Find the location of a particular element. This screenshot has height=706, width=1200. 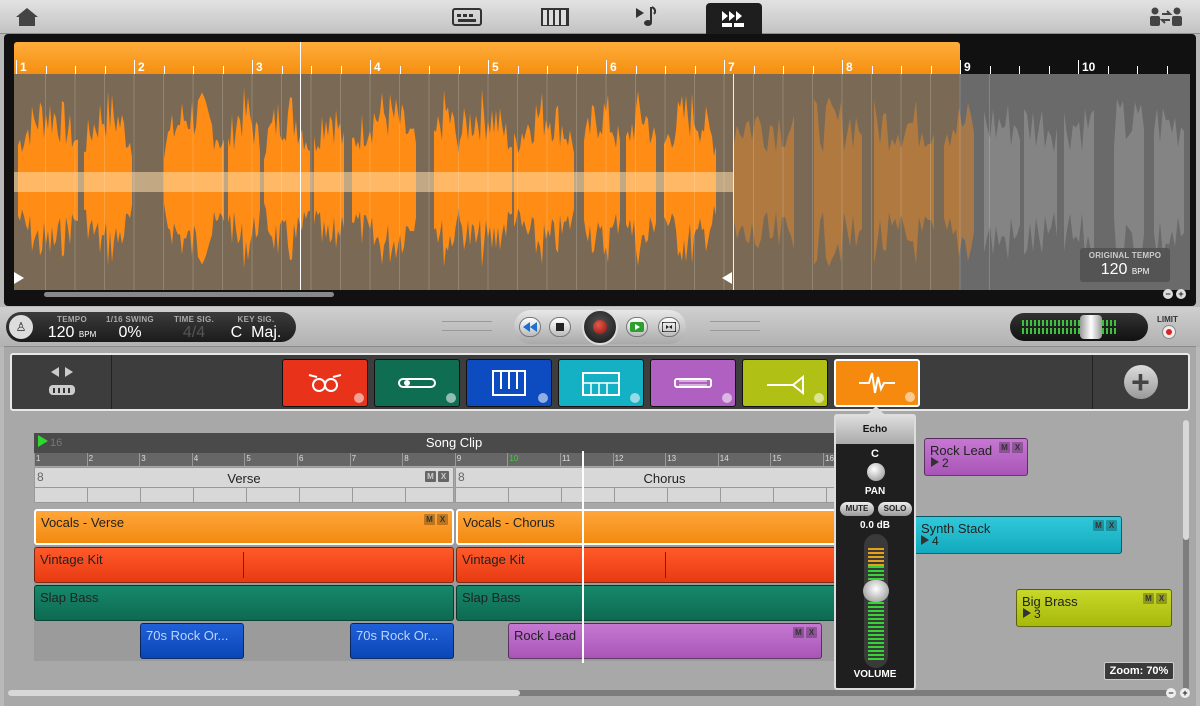

tempo-display: TEMPO 120 BPM is located at coordinates (72, 329).